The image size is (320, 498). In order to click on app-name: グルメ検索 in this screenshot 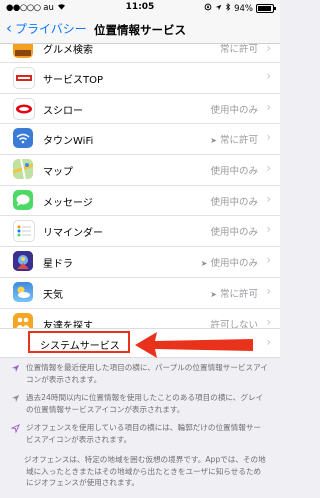, I will do `click(68, 50)`.